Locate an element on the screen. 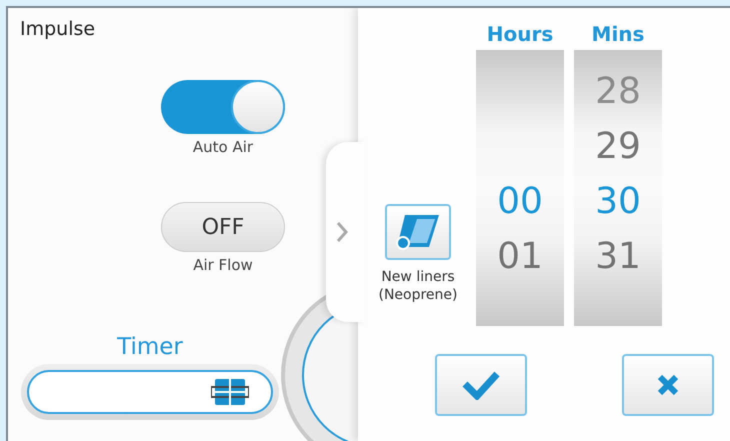 The height and width of the screenshot is (441, 730). wheel-value: 00 is located at coordinates (520, 201).